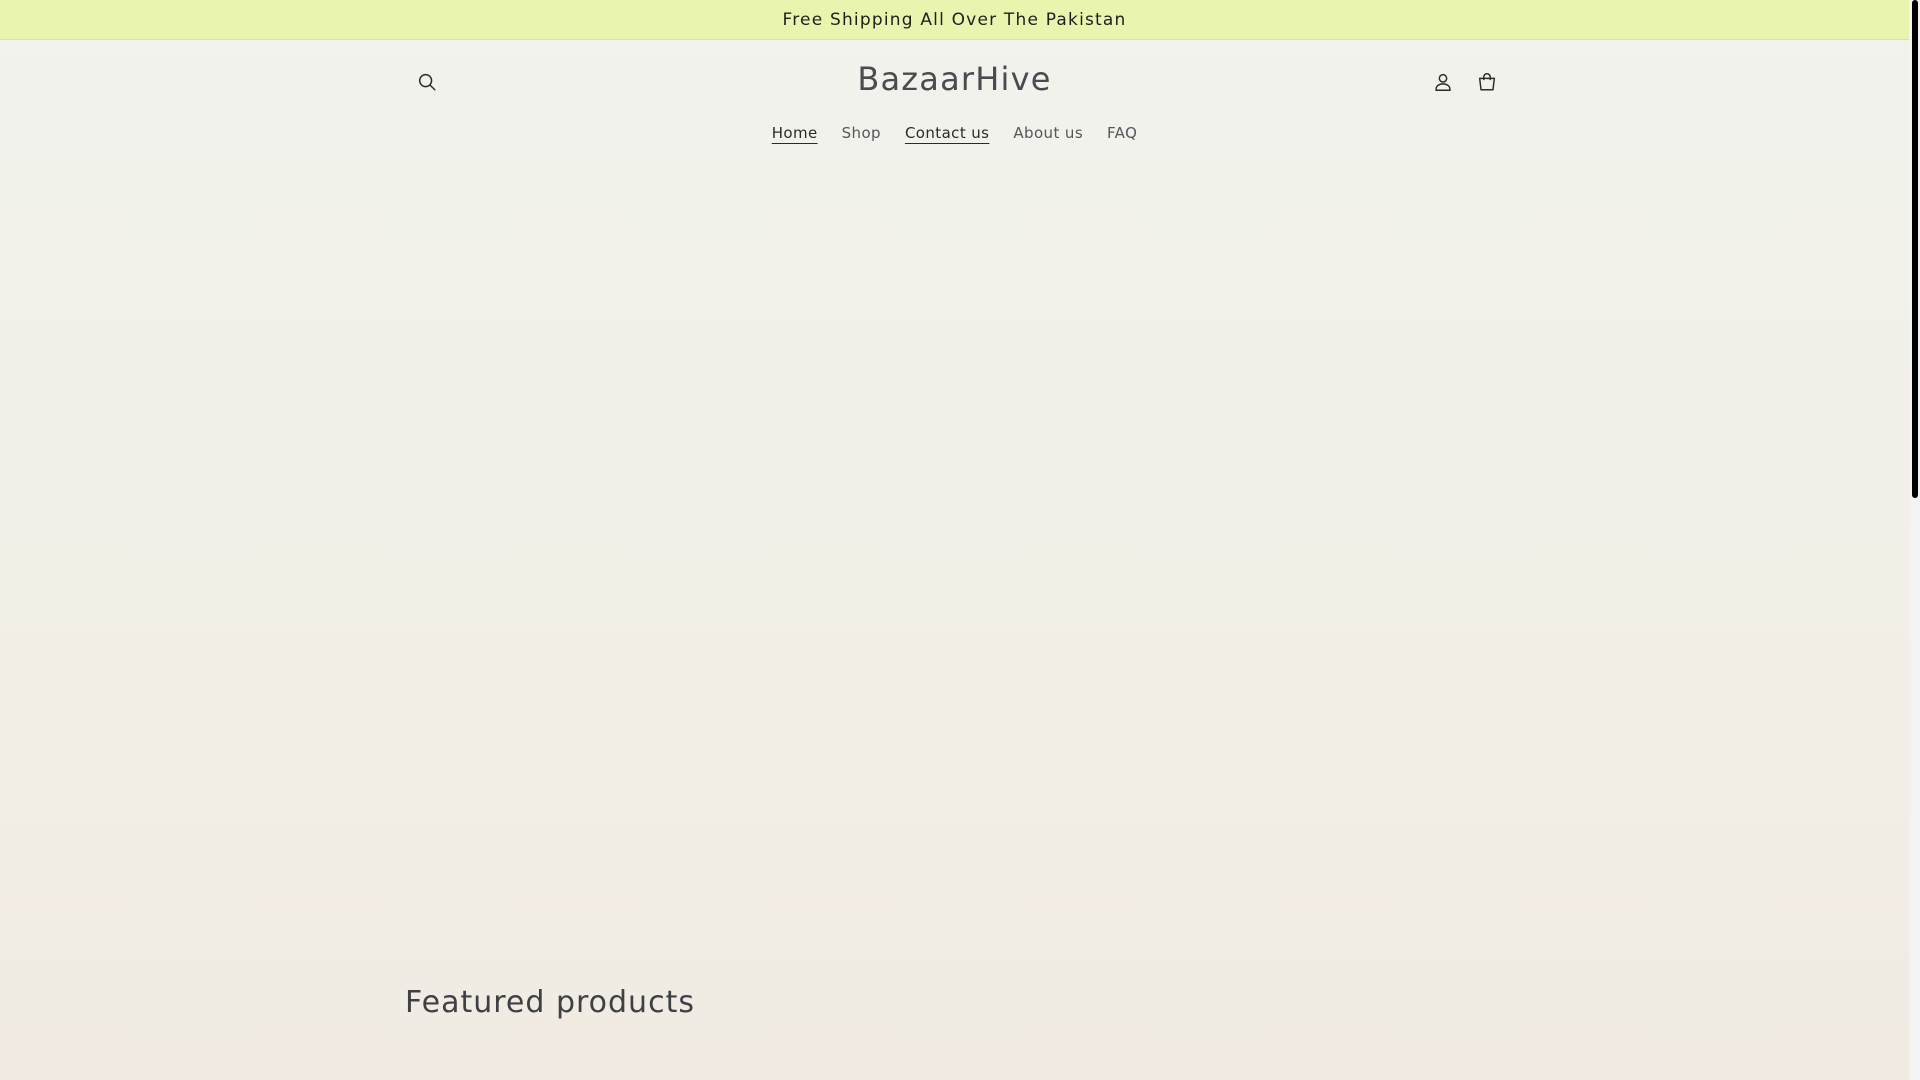  What do you see at coordinates (1122, 133) in the screenshot?
I see `nav-item-faq: FAQ` at bounding box center [1122, 133].